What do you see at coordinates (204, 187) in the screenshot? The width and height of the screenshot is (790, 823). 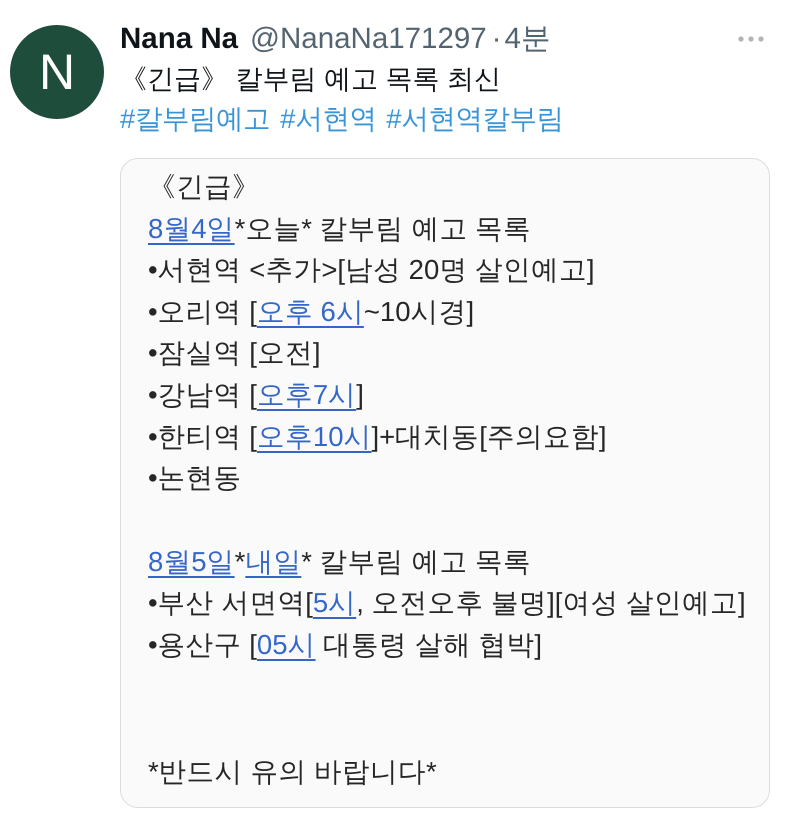 I see `note-line: 《긴급》` at bounding box center [204, 187].